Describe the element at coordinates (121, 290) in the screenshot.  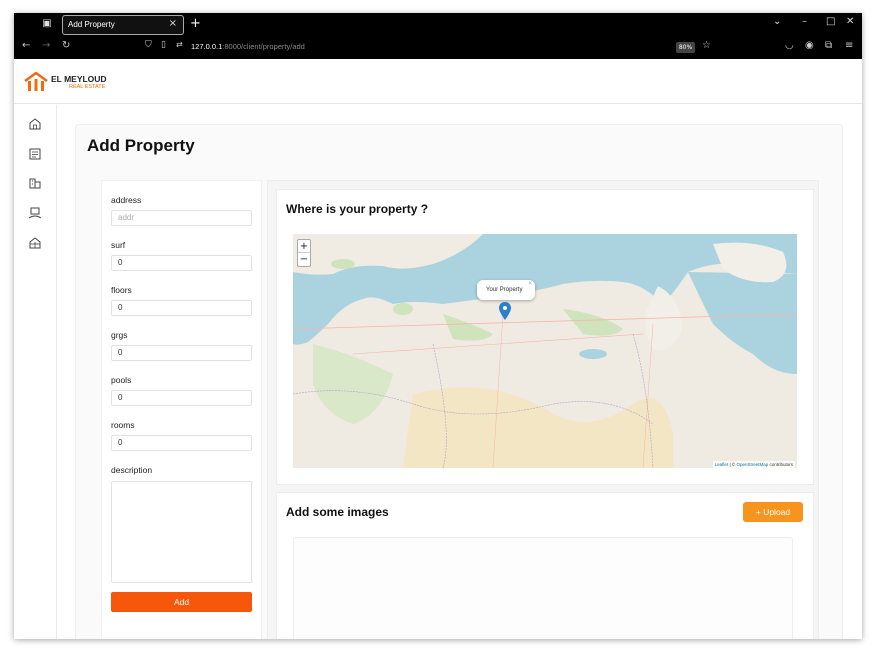
I see `floors-label: floors` at that location.